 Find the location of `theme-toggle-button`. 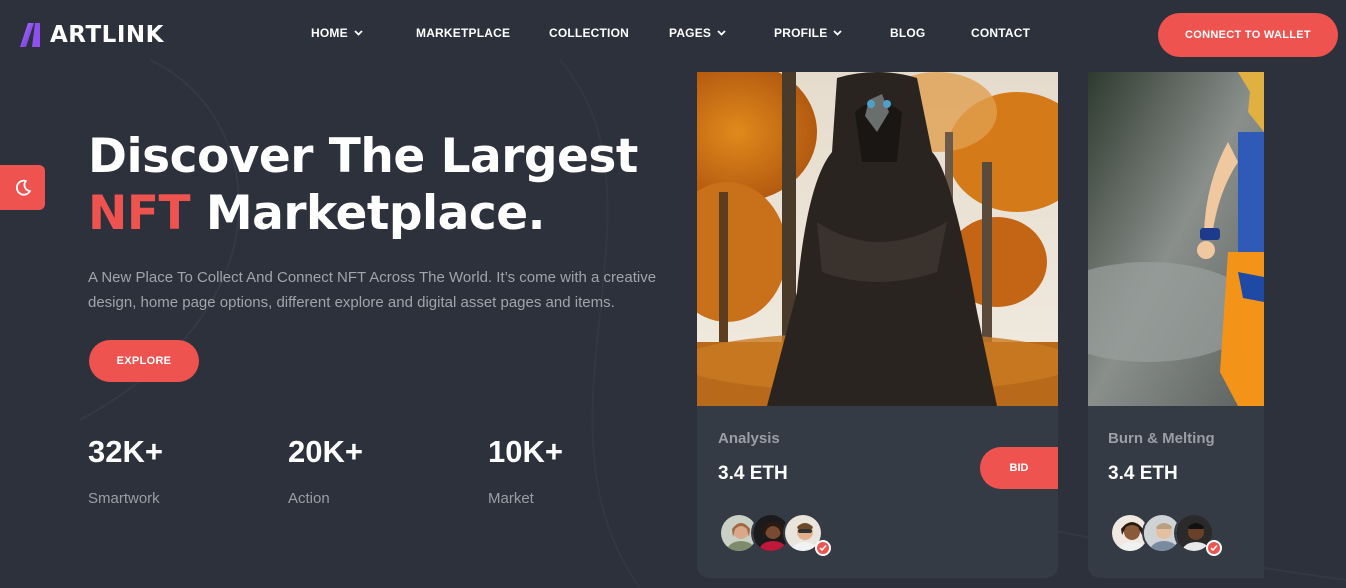

theme-toggle-button is located at coordinates (22, 187).